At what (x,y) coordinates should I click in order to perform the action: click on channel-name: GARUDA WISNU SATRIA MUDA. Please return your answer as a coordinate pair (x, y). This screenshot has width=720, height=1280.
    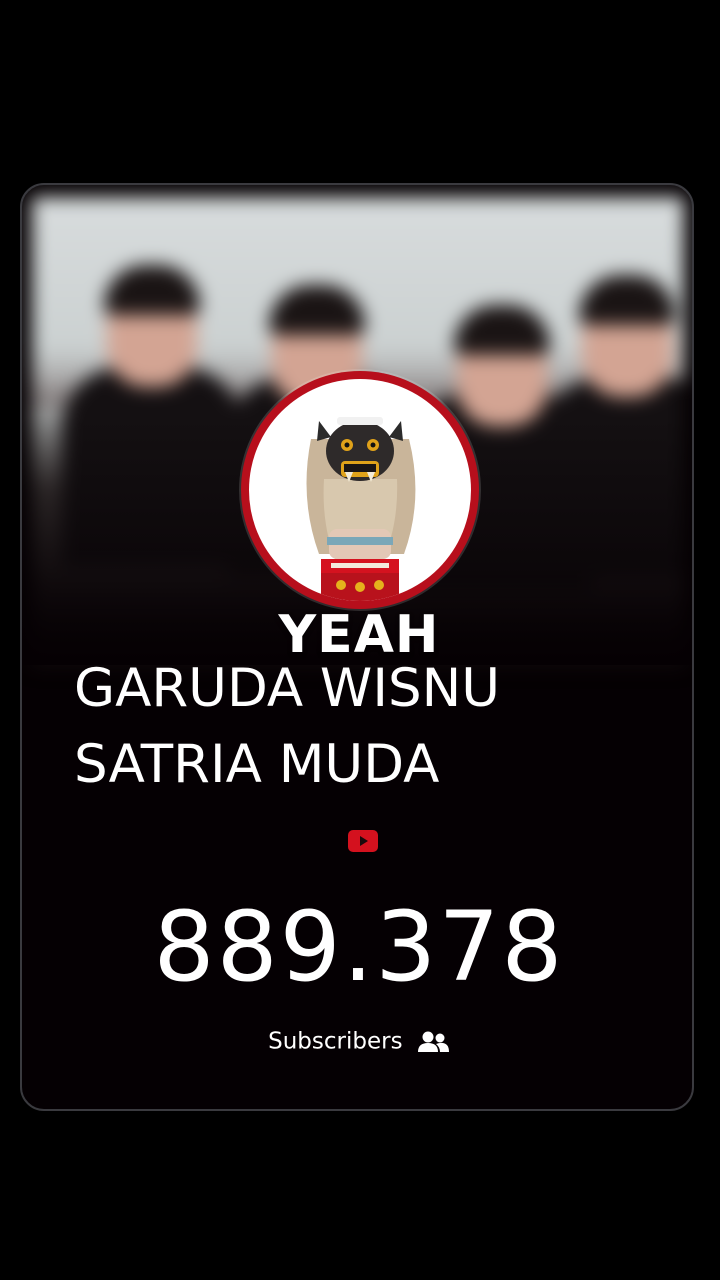
    Looking at the image, I should click on (354, 727).